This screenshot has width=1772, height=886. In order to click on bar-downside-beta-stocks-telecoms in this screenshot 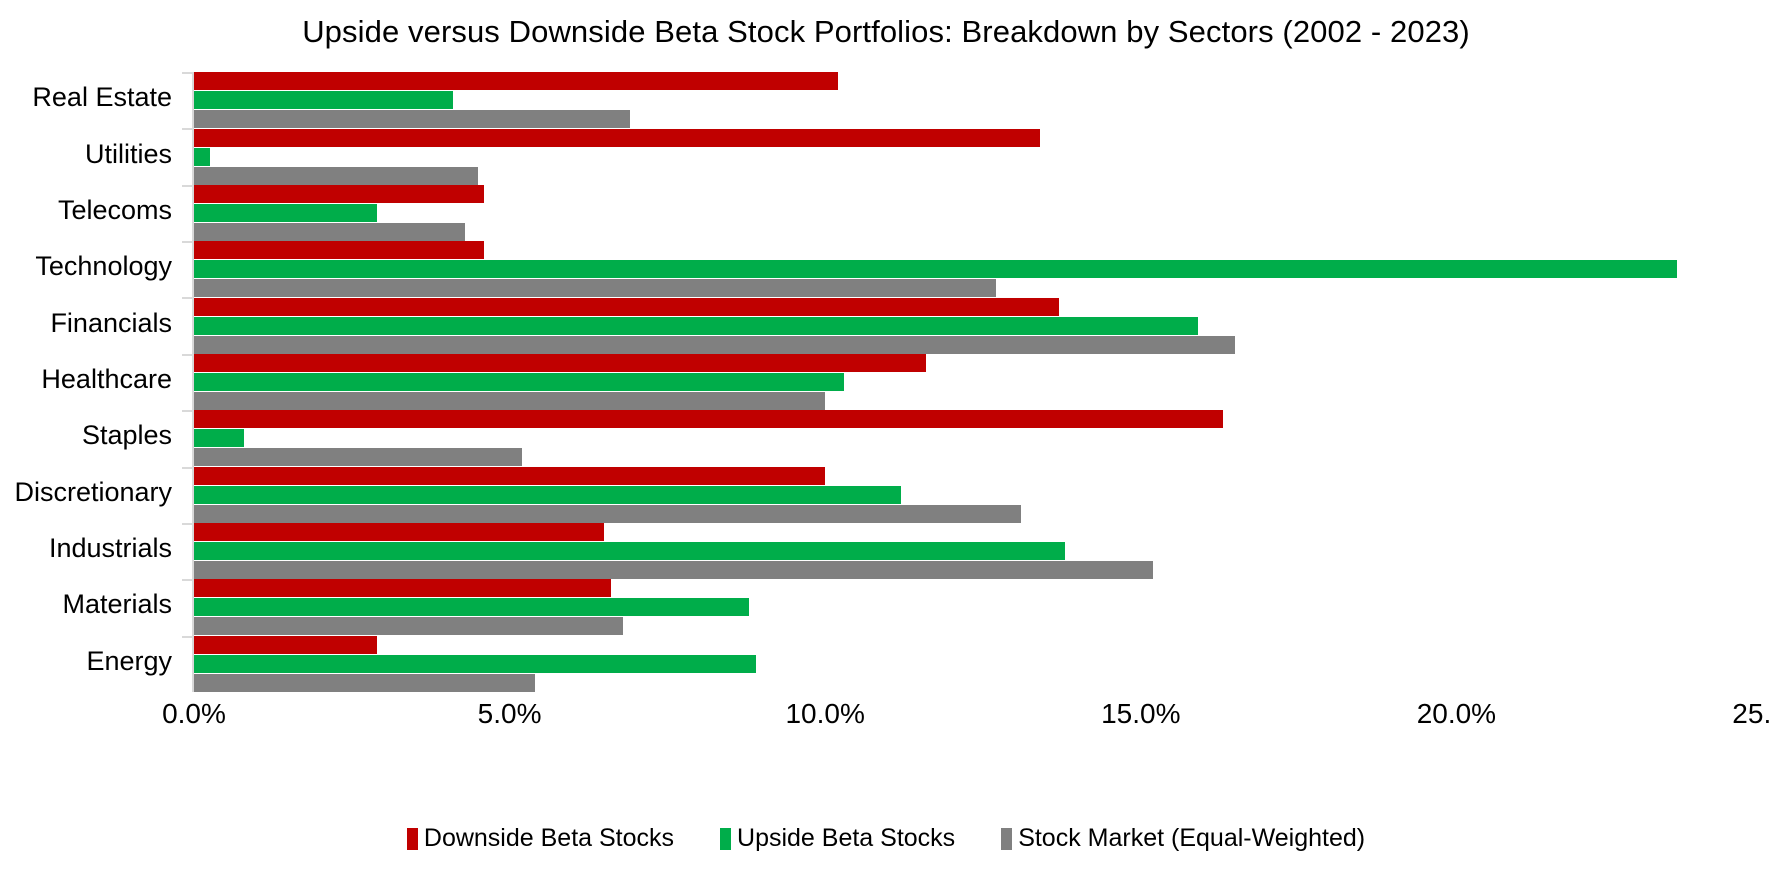, I will do `click(339, 193)`.